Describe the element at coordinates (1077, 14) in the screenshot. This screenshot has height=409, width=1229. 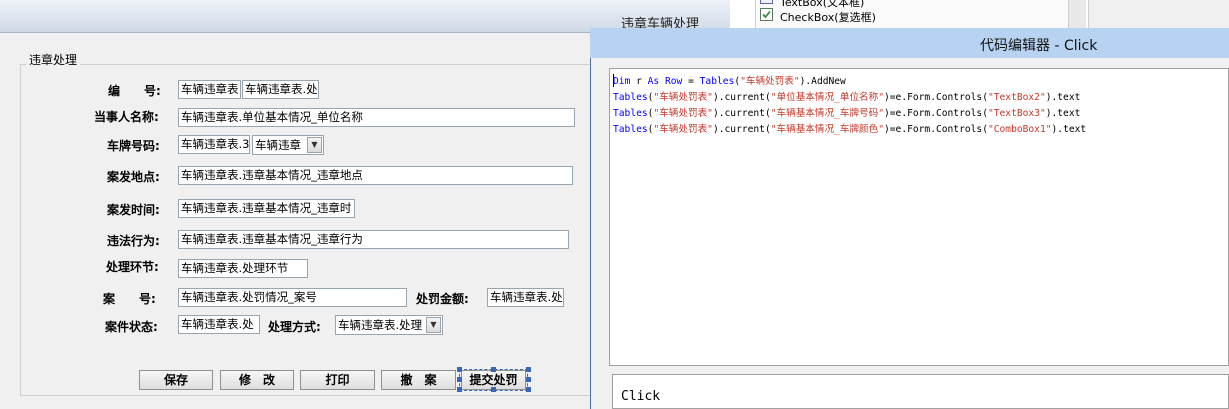
I see `toolbox-scrollbar` at that location.